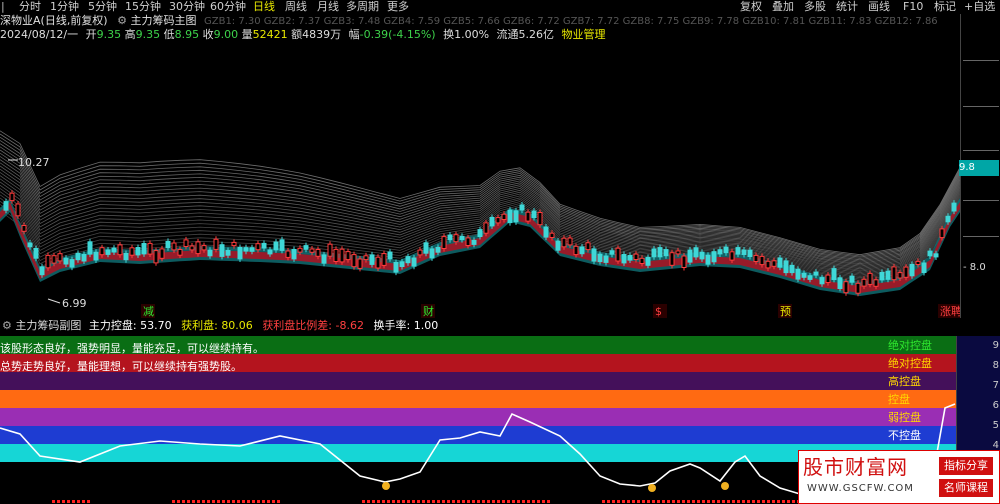  Describe the element at coordinates (7, 325) in the screenshot. I see `sub-gear-icon: ⚙` at that location.